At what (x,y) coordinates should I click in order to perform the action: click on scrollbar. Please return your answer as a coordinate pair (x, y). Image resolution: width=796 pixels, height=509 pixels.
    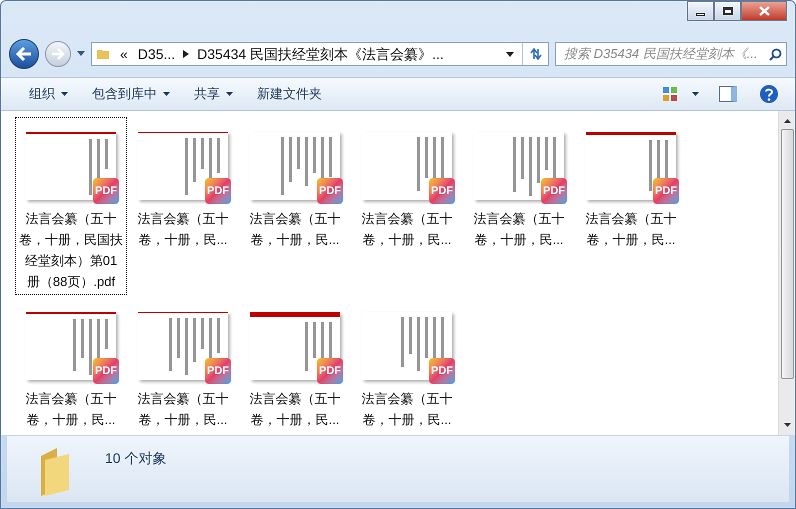
    Looking at the image, I should click on (786, 273).